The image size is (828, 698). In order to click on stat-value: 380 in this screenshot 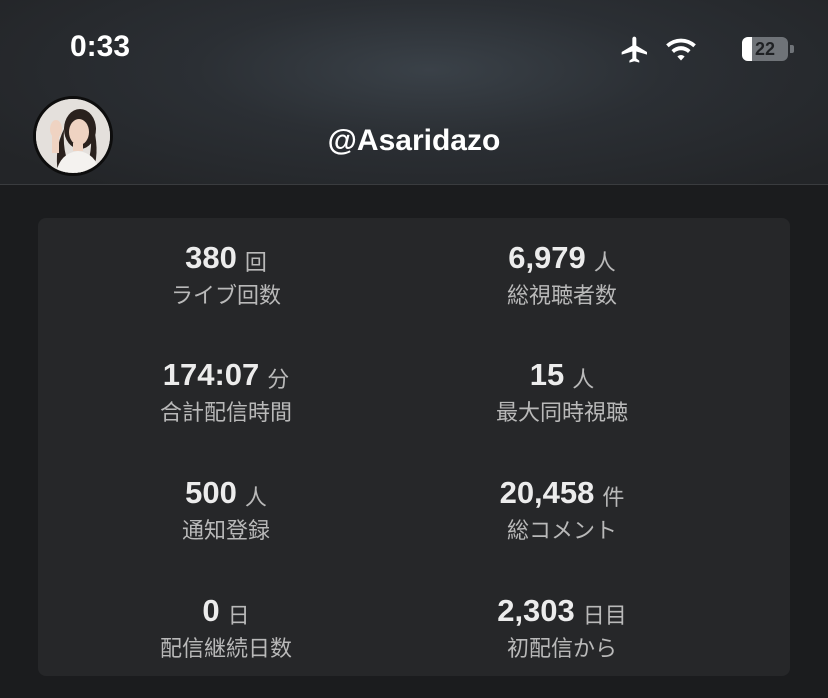, I will do `click(211, 257)`.